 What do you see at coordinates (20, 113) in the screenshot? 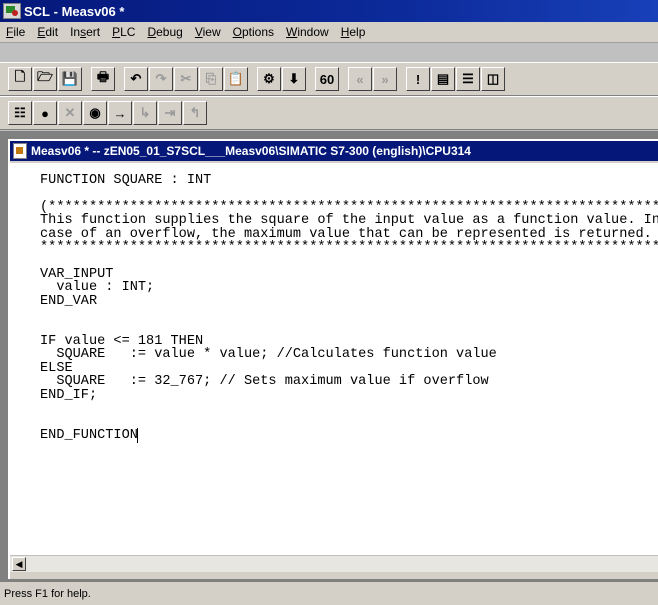
I see `list-icon: ☷` at bounding box center [20, 113].